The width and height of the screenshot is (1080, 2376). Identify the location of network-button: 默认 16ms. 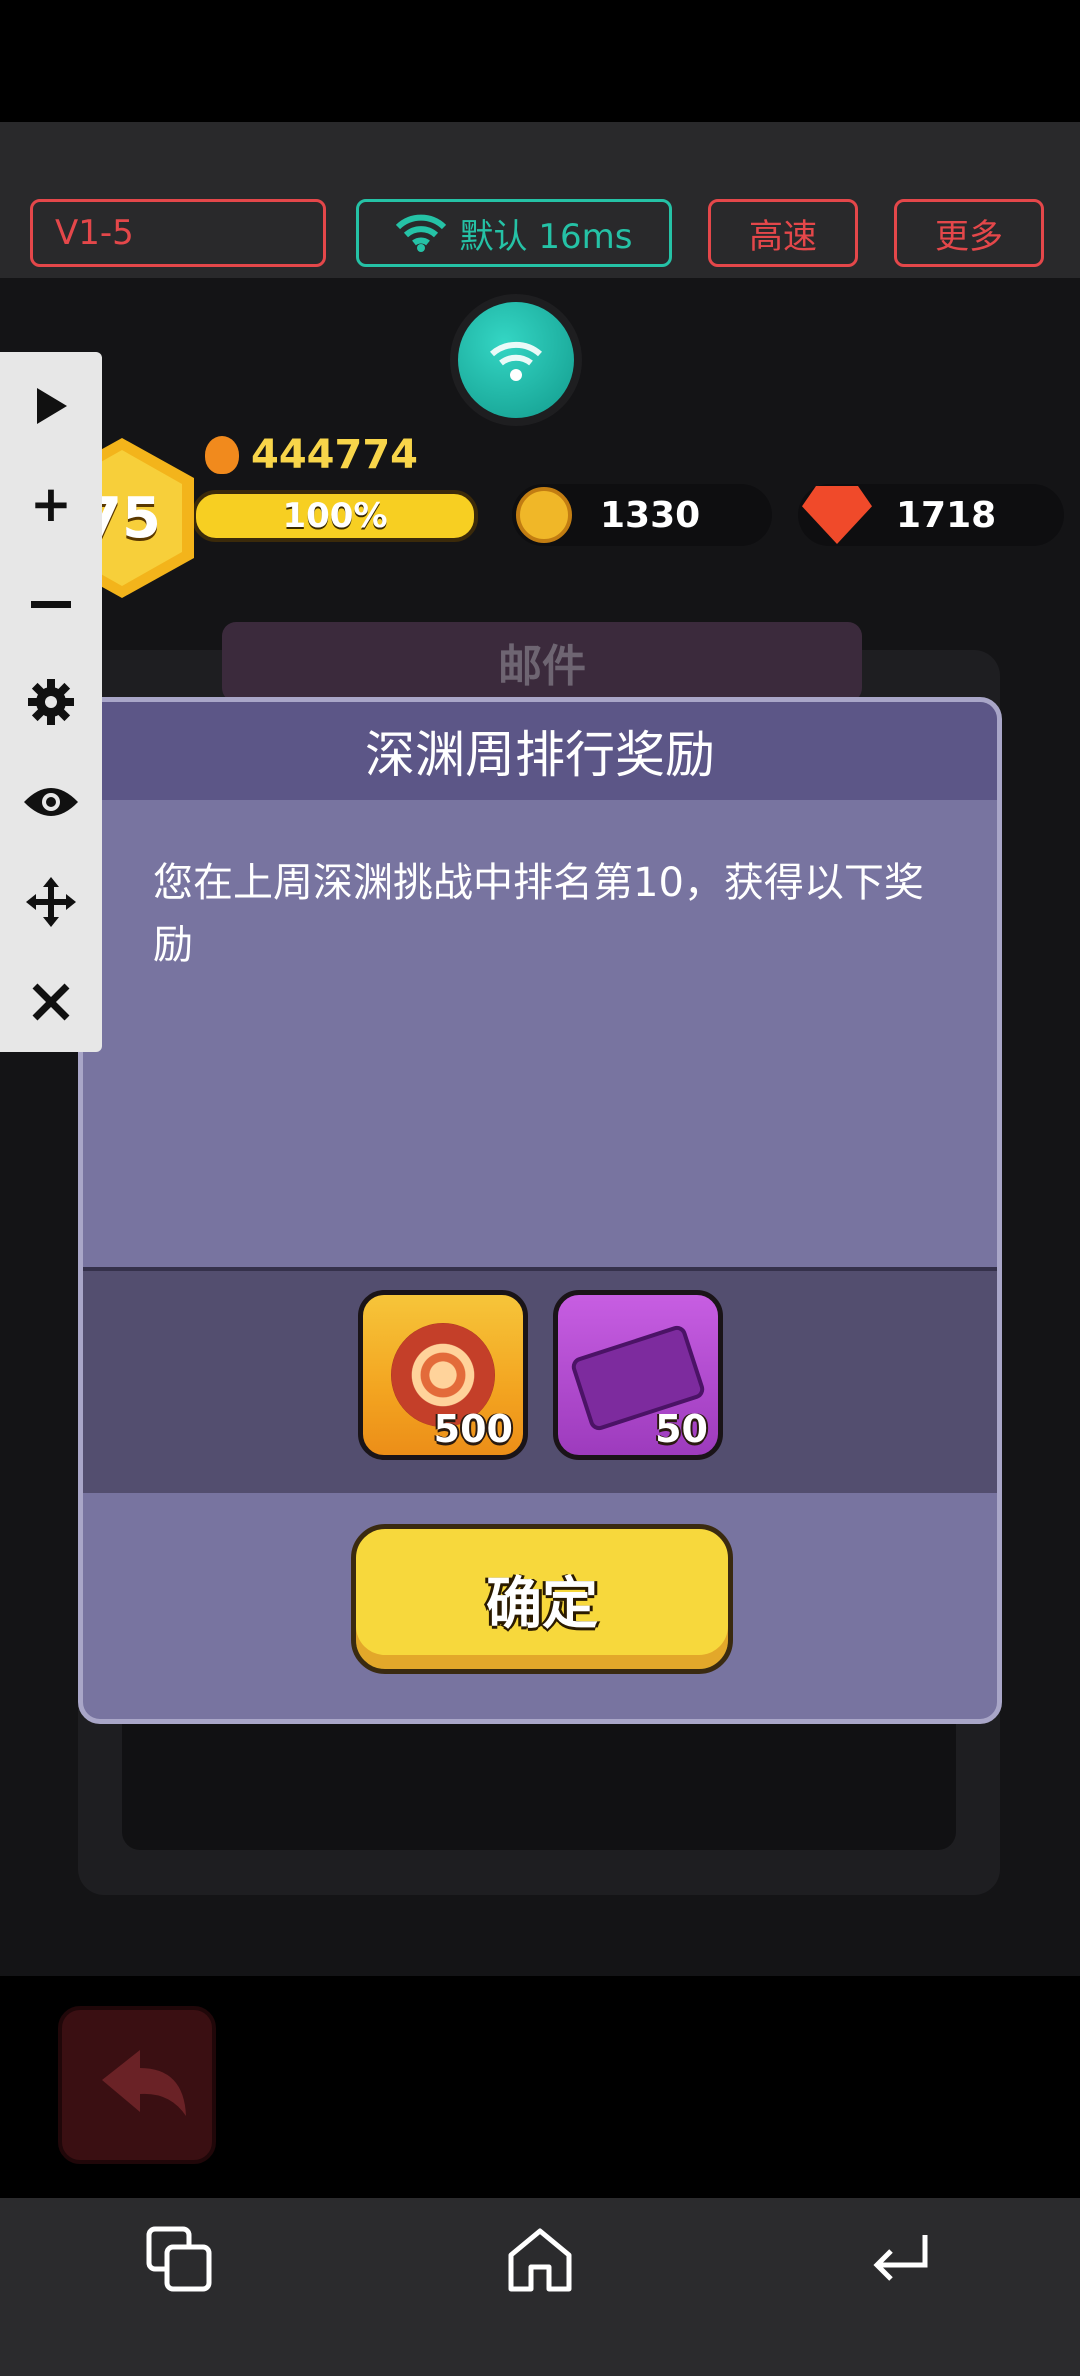
(514, 233).